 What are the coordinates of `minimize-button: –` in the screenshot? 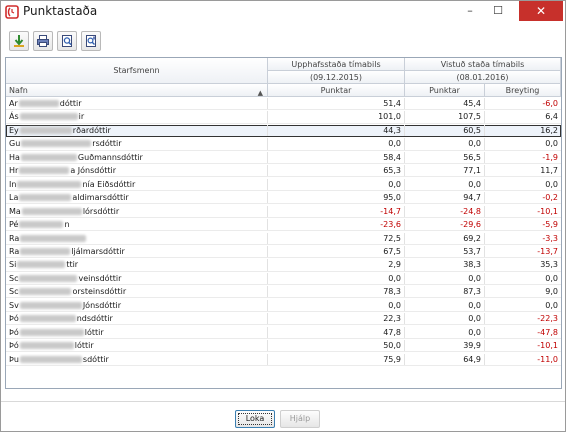 It's located at (470, 11).